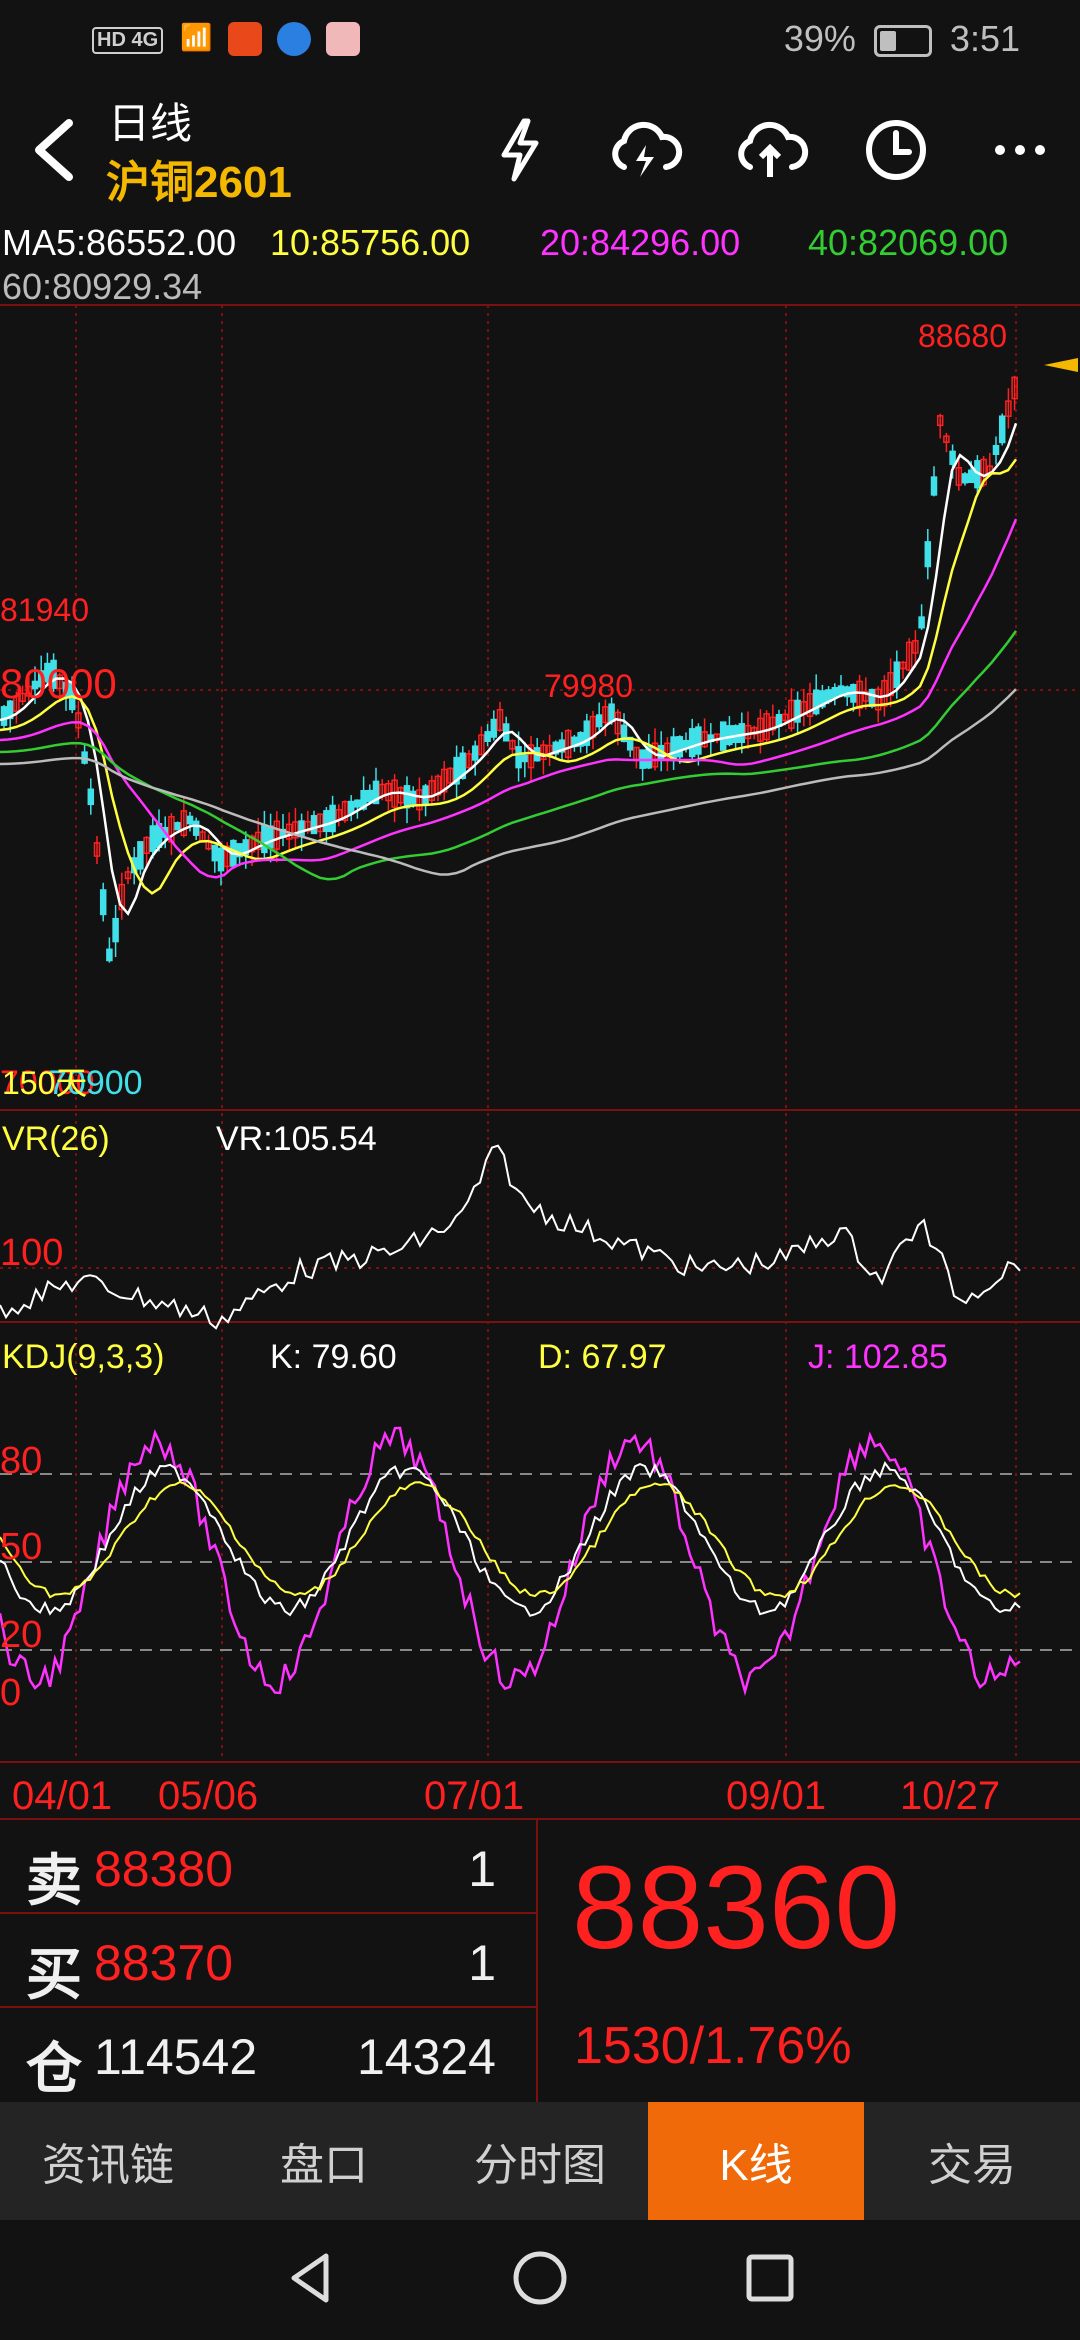 The image size is (1080, 2340). Describe the element at coordinates (268, 1867) in the screenshot. I see `sell-row: 卖 88380 1` at that location.